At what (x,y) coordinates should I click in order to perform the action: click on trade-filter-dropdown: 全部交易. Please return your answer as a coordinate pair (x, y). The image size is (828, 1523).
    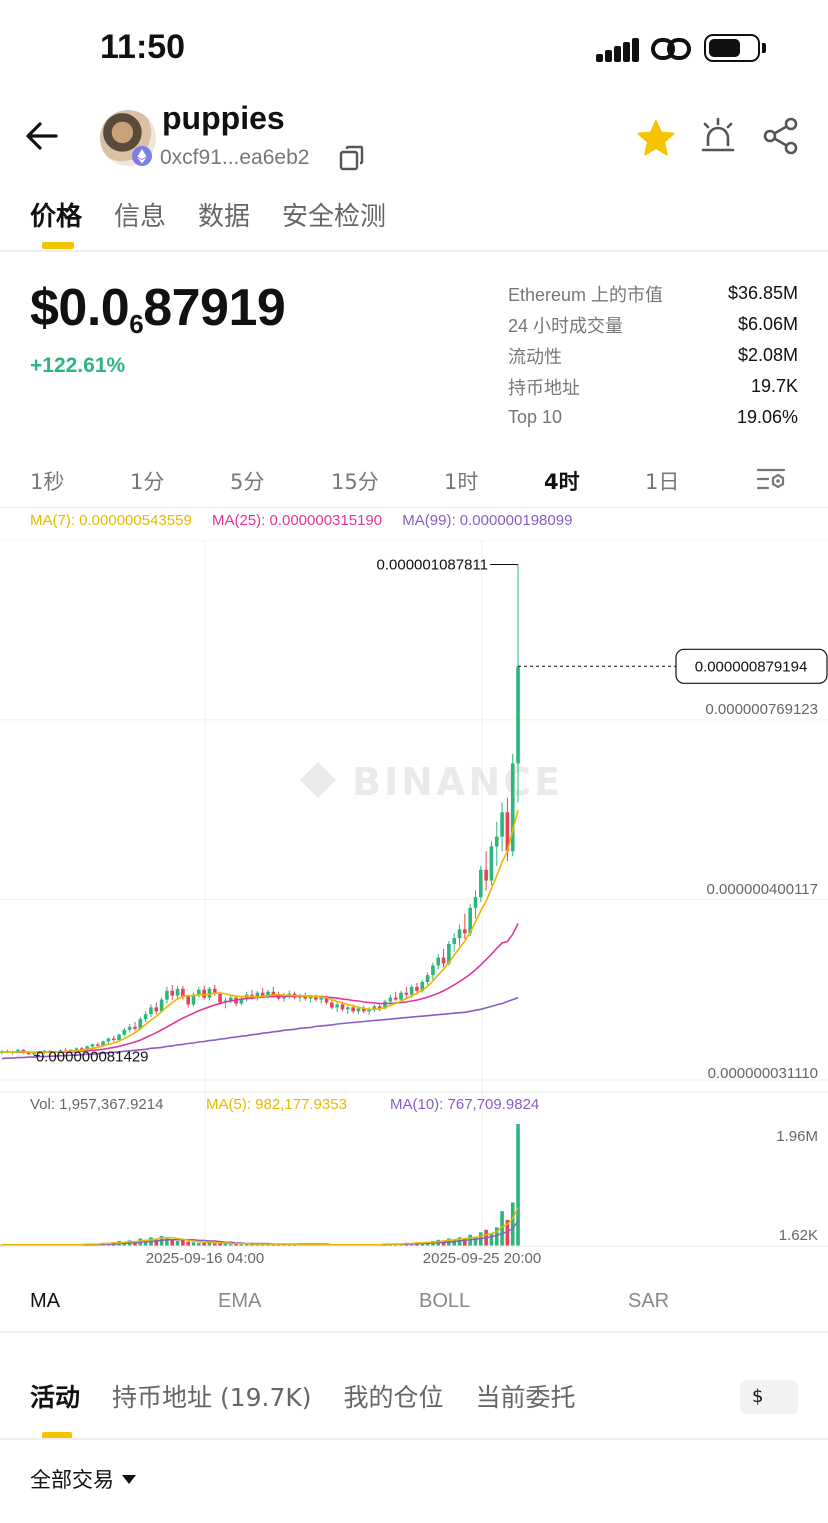
    Looking at the image, I should click on (83, 1479).